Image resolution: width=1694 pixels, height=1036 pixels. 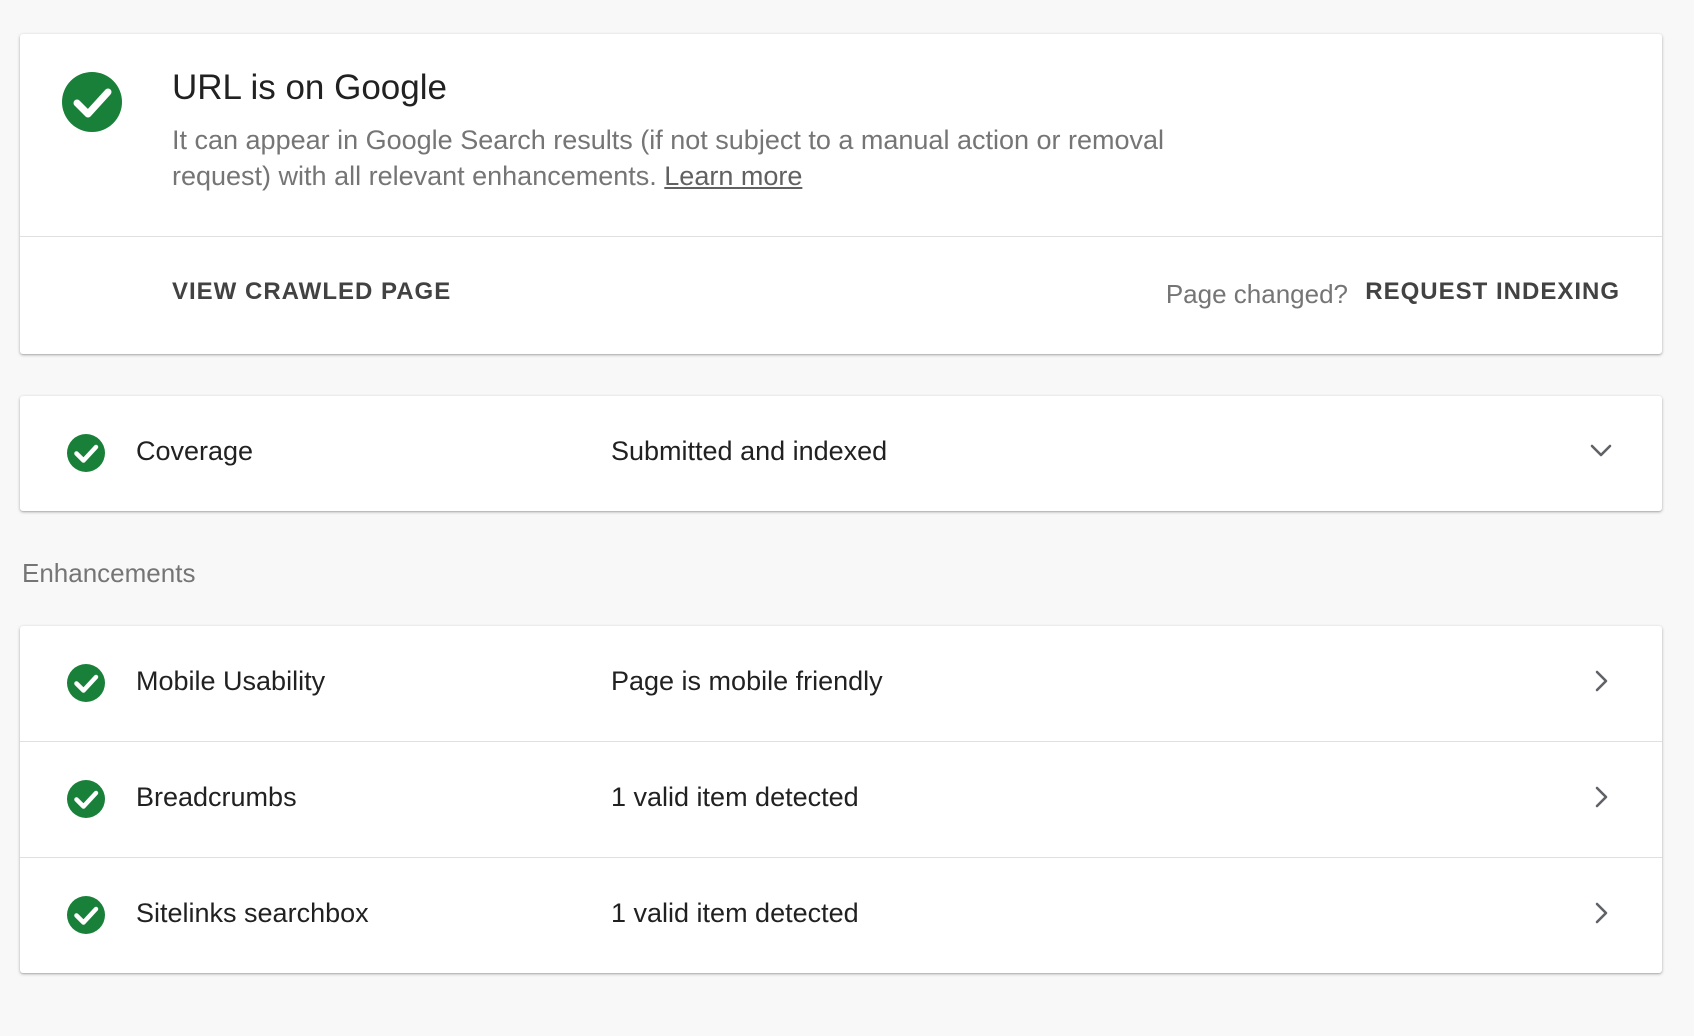 What do you see at coordinates (1601, 451) in the screenshot?
I see `chevron-down-icon` at bounding box center [1601, 451].